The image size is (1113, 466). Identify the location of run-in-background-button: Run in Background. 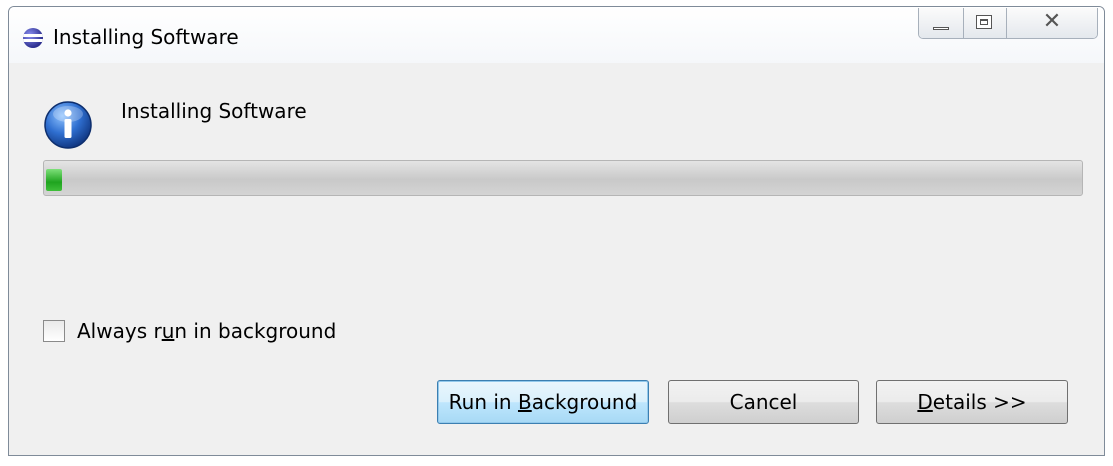
(543, 402).